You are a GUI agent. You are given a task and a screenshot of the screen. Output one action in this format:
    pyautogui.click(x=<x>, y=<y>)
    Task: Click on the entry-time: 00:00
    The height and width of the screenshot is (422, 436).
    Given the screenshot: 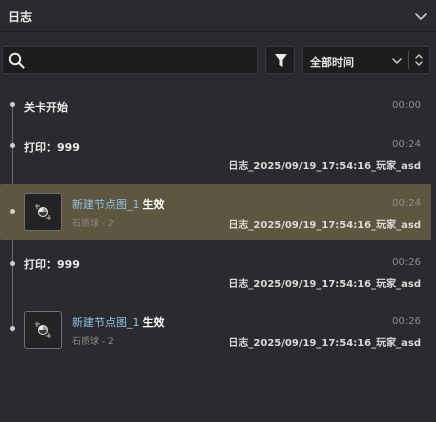 What is the action you would take?
    pyautogui.click(x=406, y=105)
    